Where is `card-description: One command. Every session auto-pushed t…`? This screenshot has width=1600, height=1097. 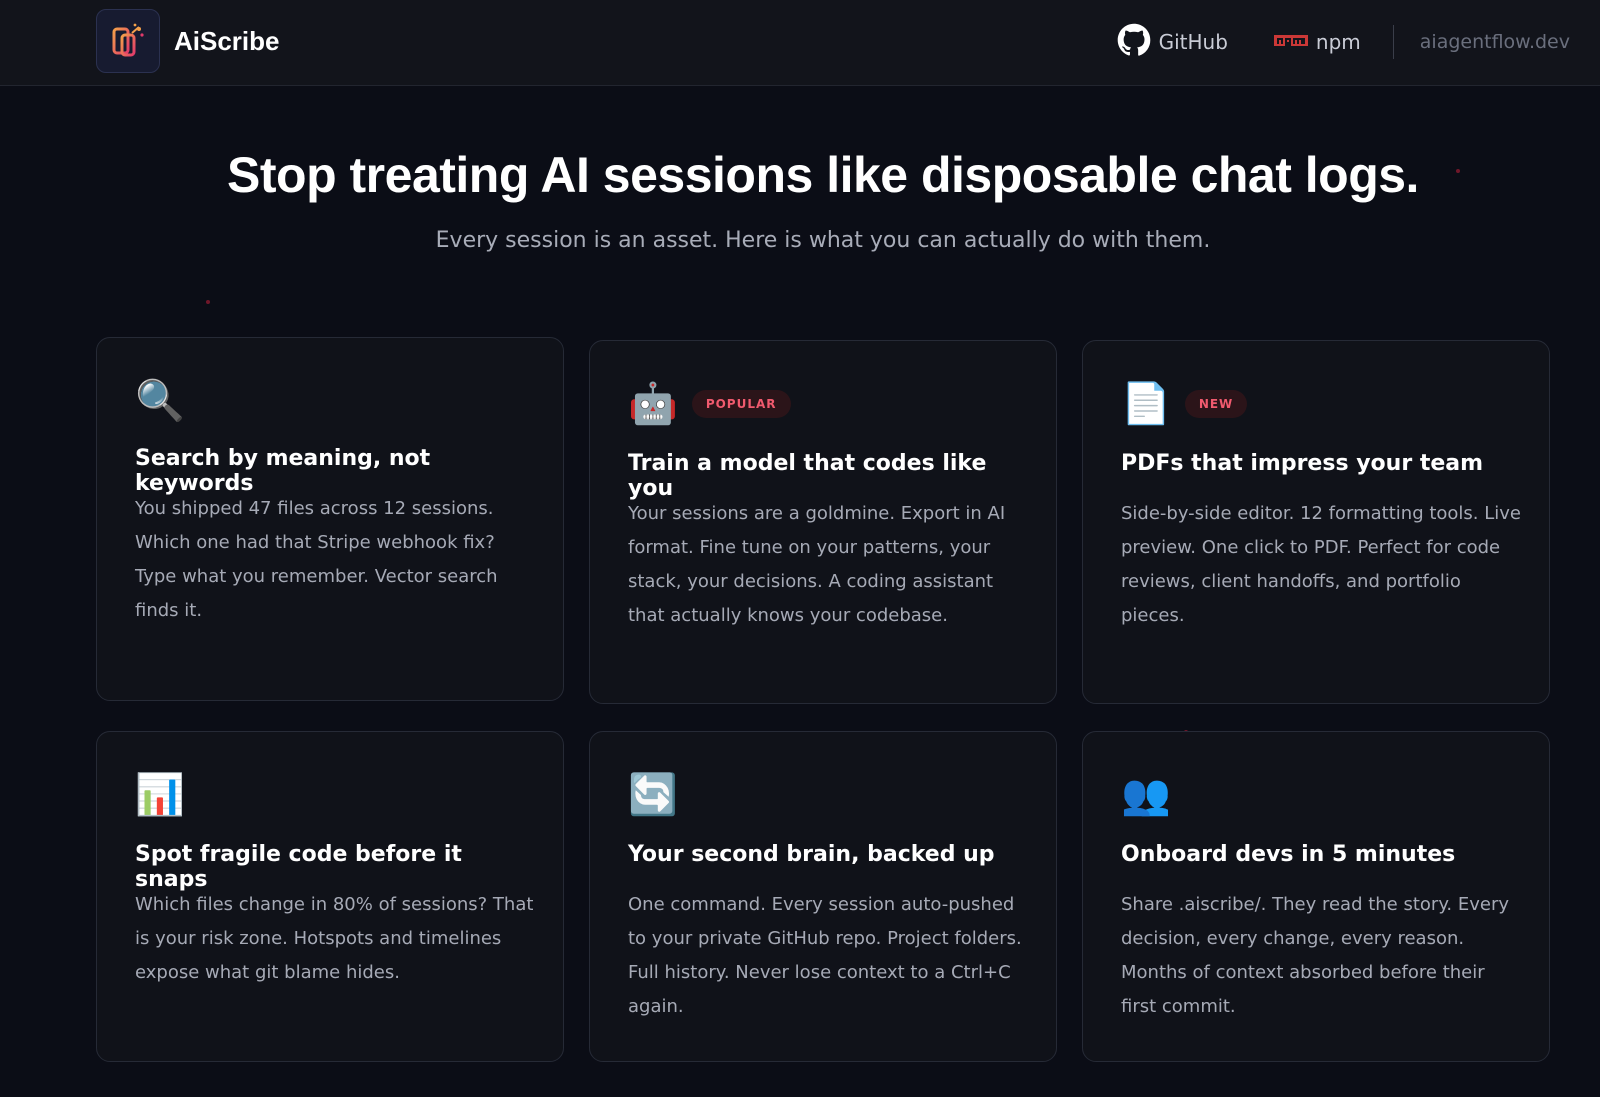
card-description: One command. Every session auto-pushed t… is located at coordinates (825, 955).